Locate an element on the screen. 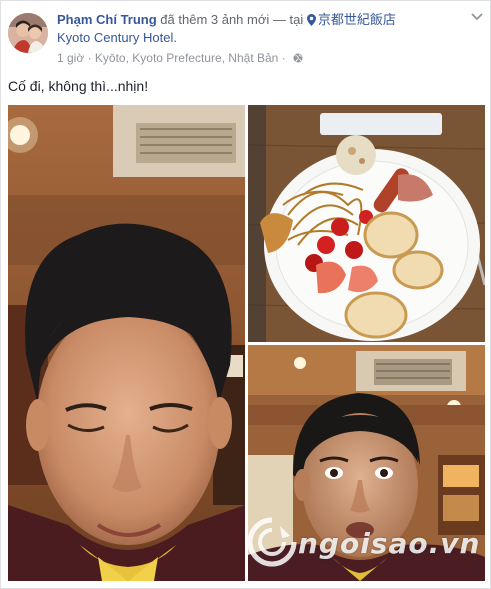 Image resolution: width=491 pixels, height=589 pixels. location-separator-text: — tại is located at coordinates (288, 19).